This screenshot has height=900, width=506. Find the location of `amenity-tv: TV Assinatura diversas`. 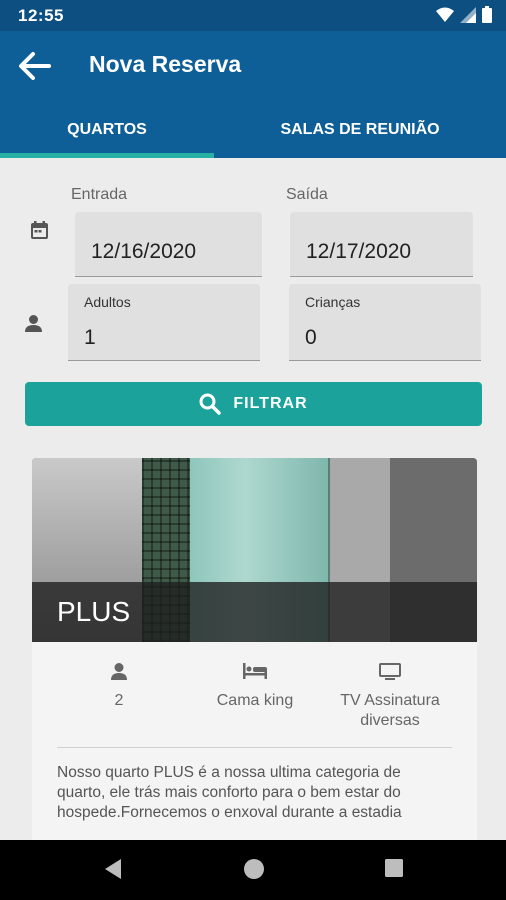

amenity-tv: TV Assinatura diversas is located at coordinates (390, 697).